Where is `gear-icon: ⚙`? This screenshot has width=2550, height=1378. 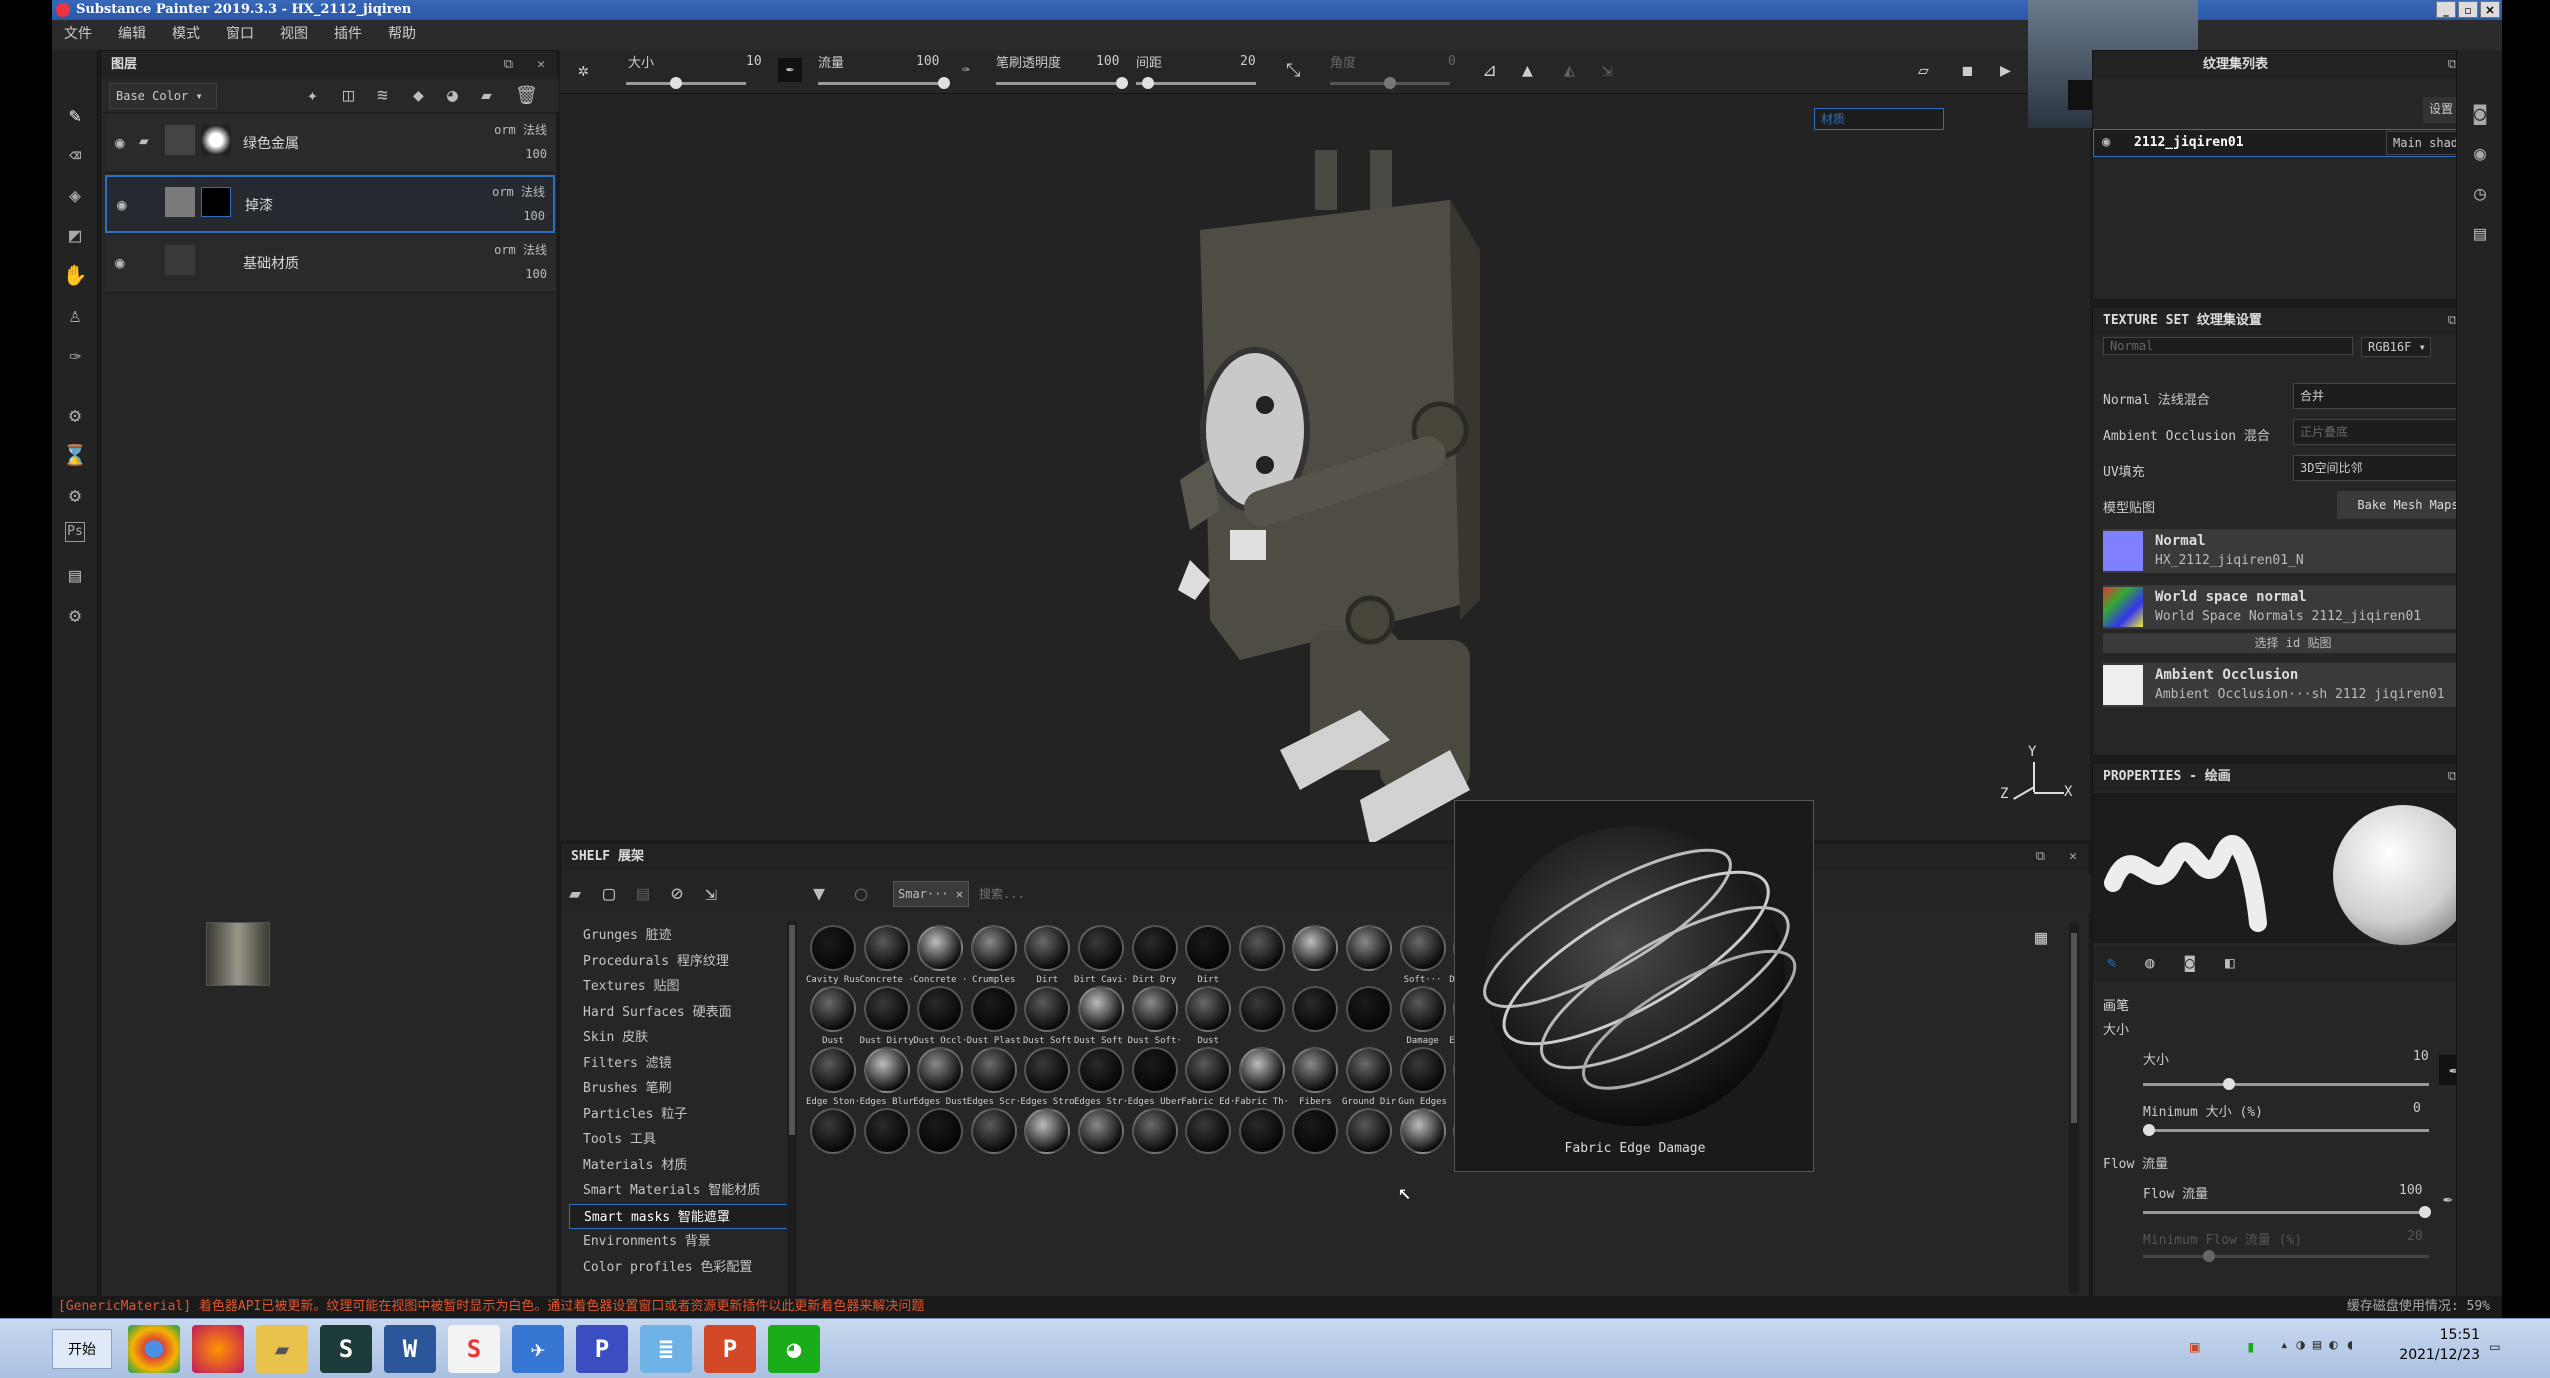
gear-icon: ⚙ is located at coordinates (75, 615).